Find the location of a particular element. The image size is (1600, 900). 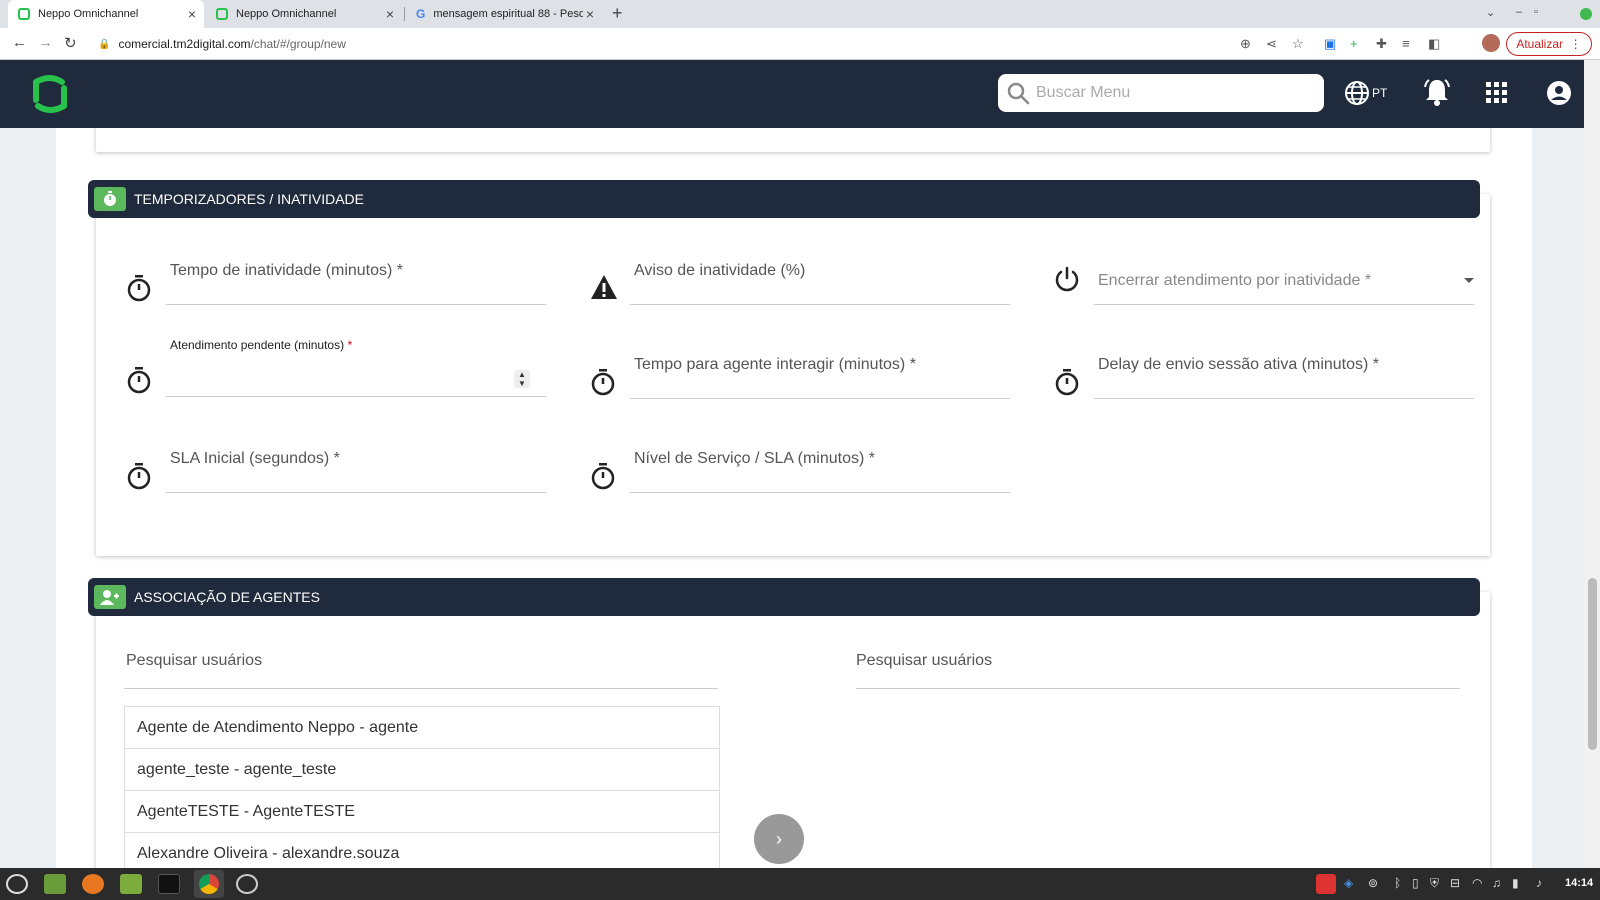

zoom-icon: ⊕ is located at coordinates (1245, 44).